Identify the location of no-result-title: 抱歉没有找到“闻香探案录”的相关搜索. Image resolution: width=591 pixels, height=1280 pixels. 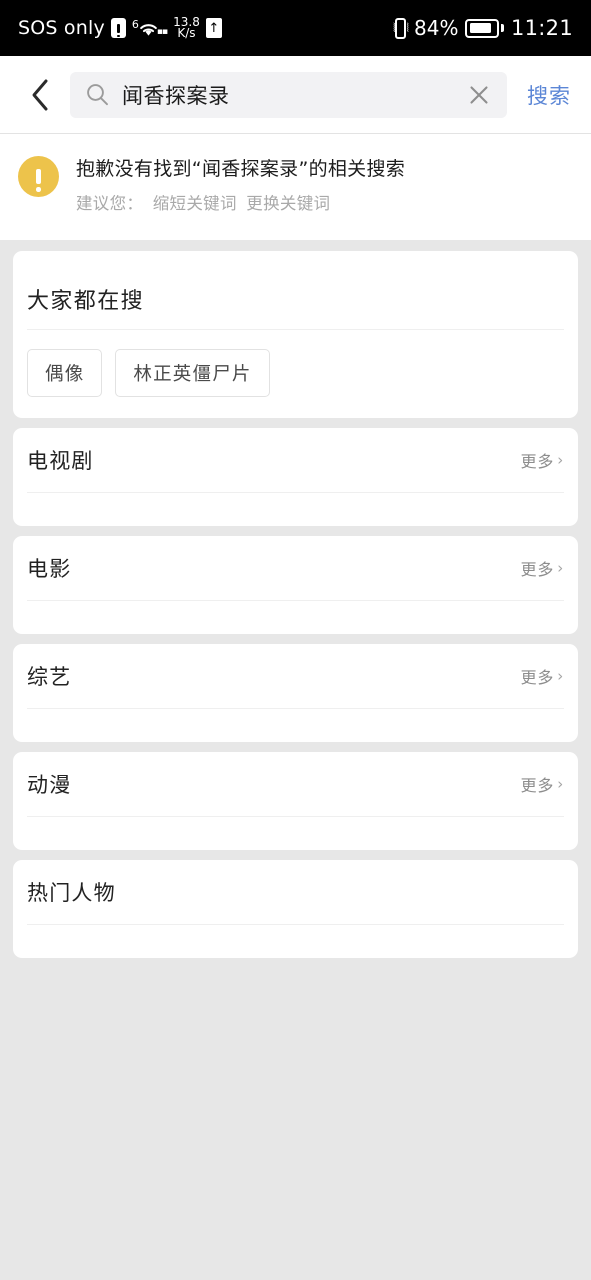
(241, 169).